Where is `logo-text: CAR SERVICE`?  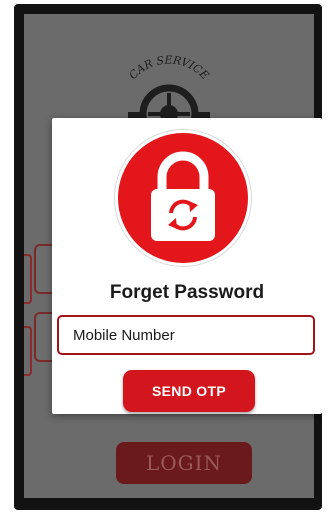 logo-text: CAR SERVICE is located at coordinates (168, 67).